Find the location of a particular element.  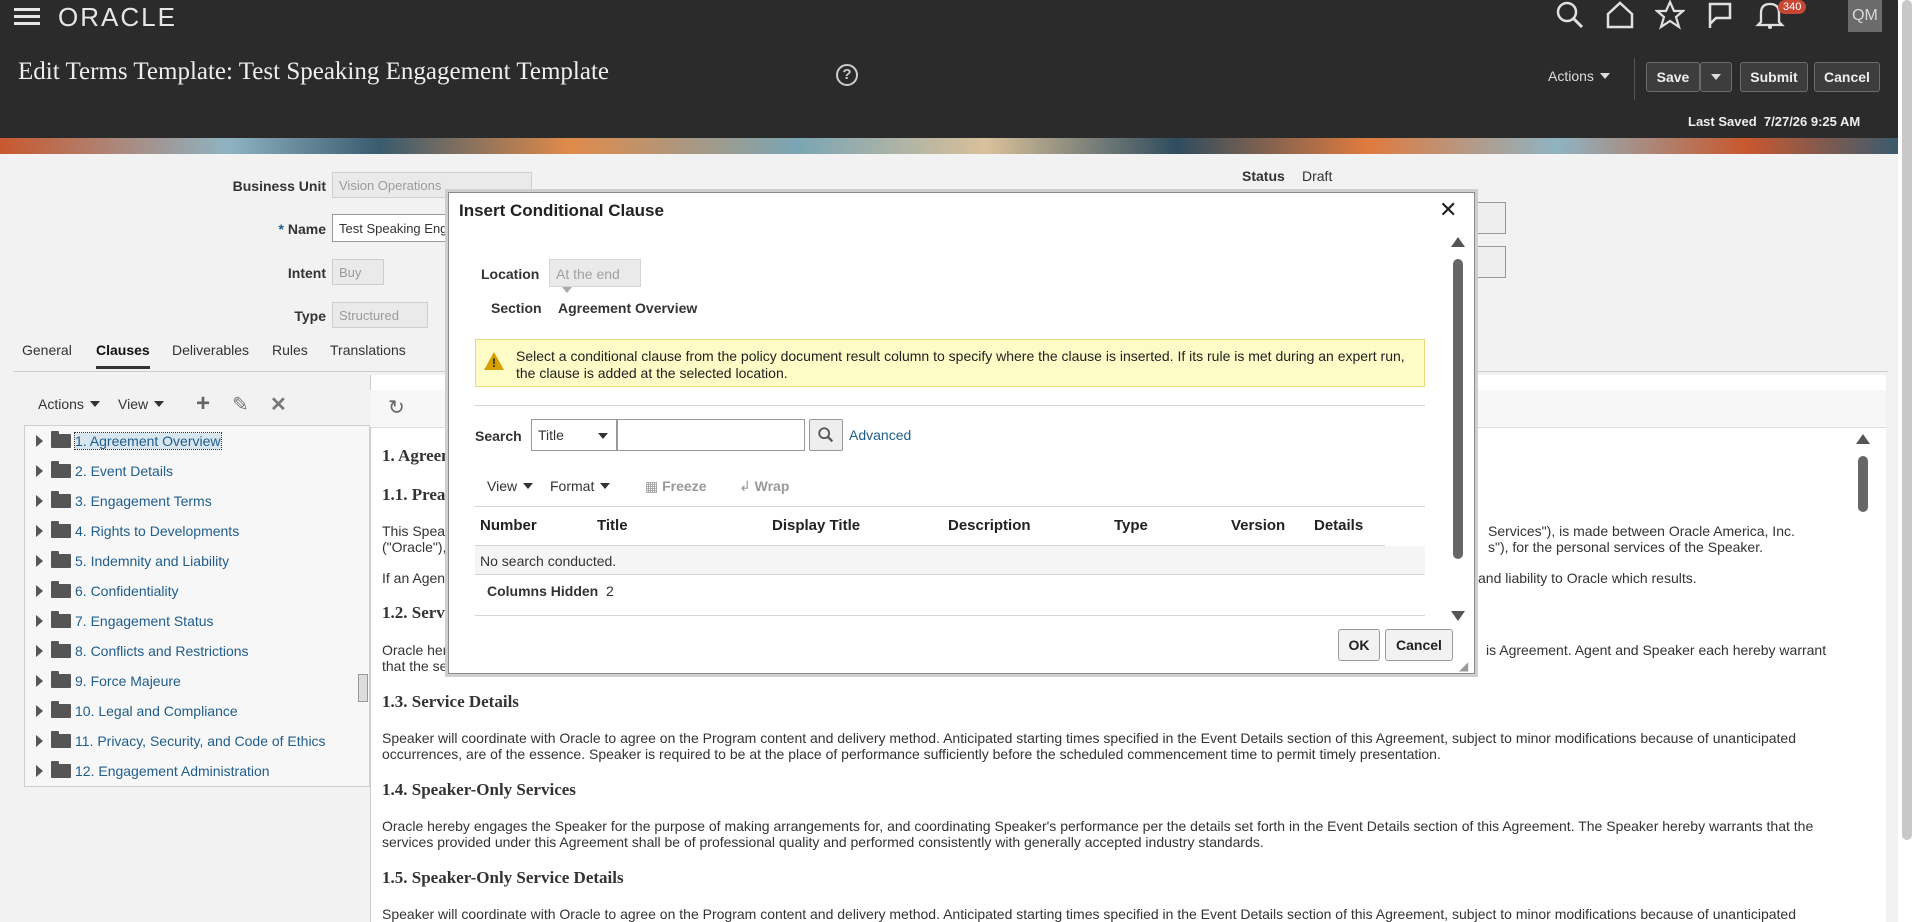

tree-item-label: 7. Engagement Status is located at coordinates (144, 621).